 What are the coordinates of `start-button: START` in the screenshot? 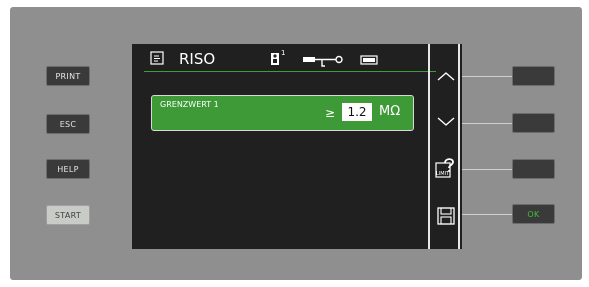 It's located at (68, 215).